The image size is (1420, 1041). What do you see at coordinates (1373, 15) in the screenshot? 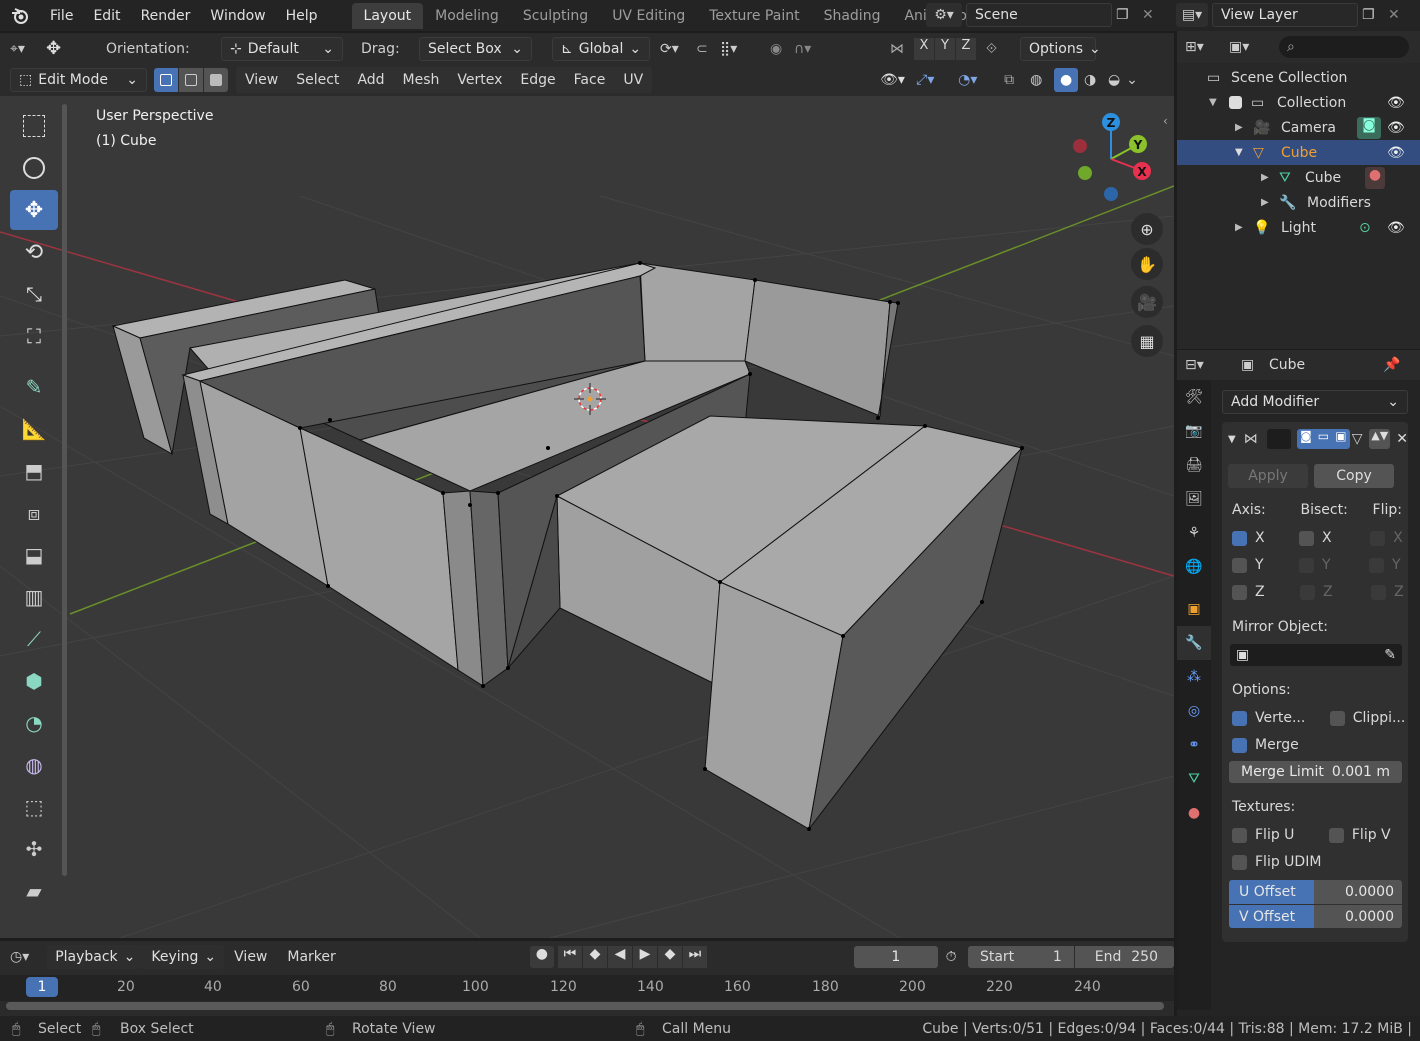
I see `new-view-layer-icon: ❐` at bounding box center [1373, 15].